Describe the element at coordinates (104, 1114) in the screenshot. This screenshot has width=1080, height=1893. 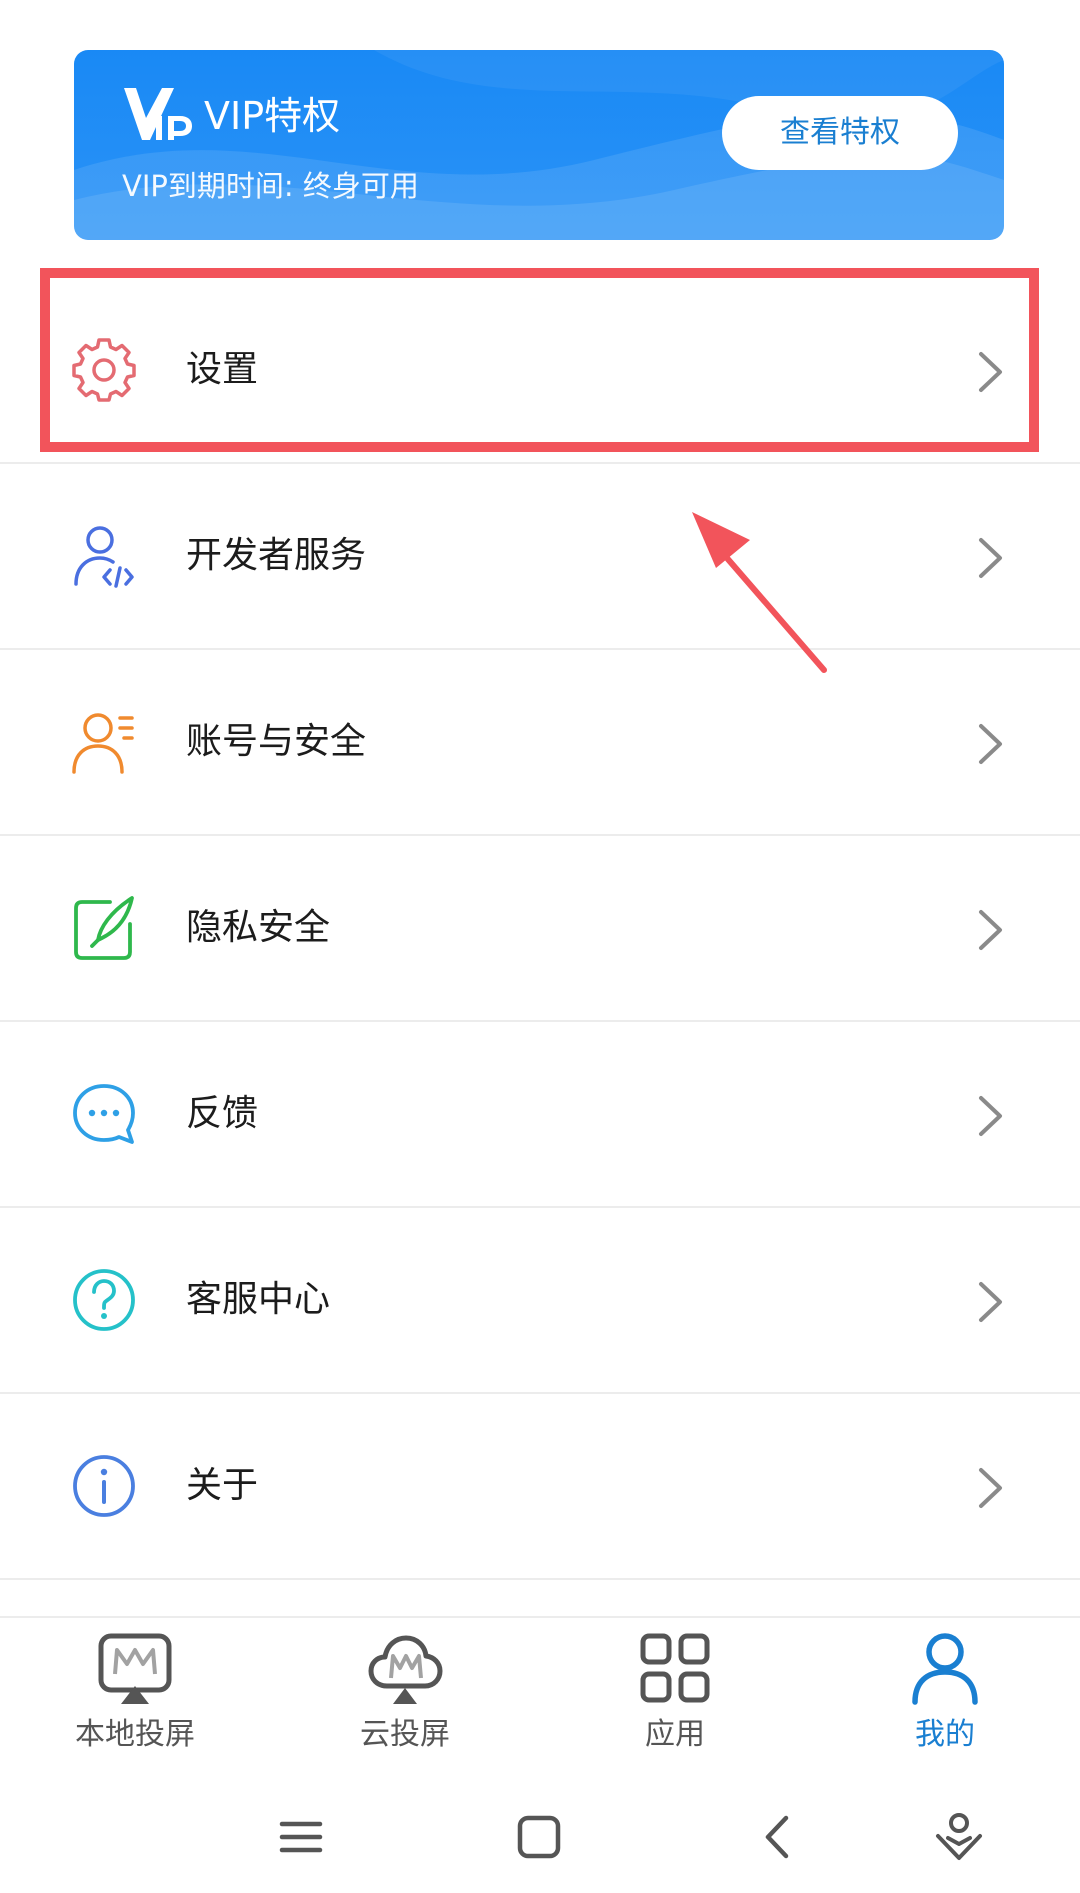
I see `feedback-icon` at that location.